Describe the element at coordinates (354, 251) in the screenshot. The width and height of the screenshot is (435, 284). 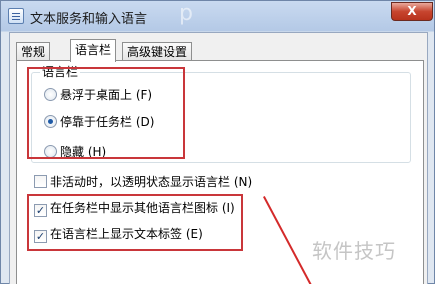
I see `watermark-text: 软件技巧` at that location.